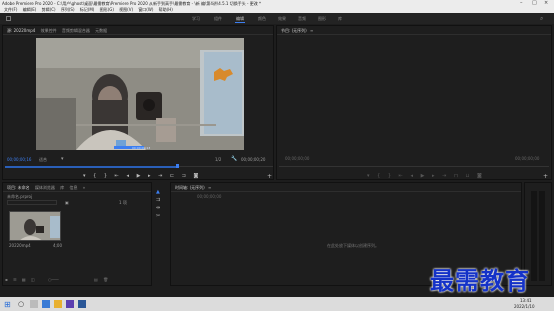  Describe the element at coordinates (196, 176) in the screenshot. I see `export-frame-icon: ◙` at that location.